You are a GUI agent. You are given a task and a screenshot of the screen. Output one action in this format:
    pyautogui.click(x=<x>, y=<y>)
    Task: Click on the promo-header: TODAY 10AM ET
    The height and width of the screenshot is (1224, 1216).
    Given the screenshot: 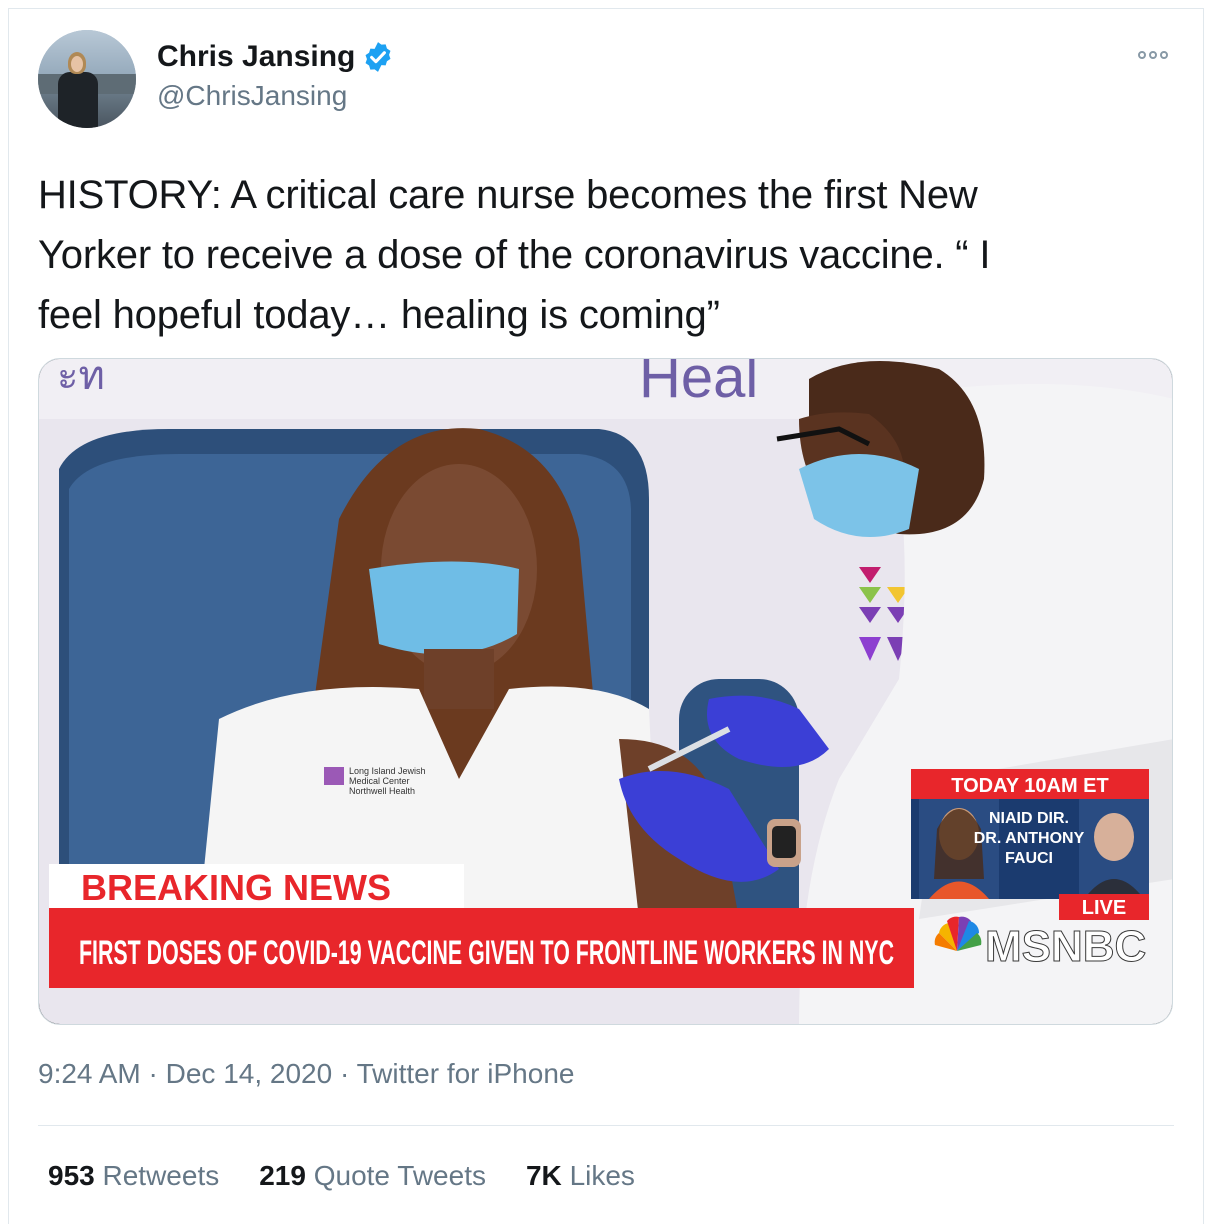 What is the action you would take?
    pyautogui.click(x=1029, y=786)
    